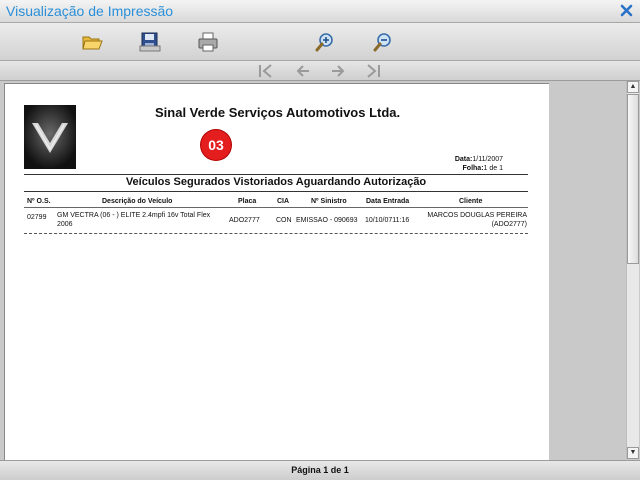 The image size is (640, 480). I want to click on previous-page-icon, so click(303, 71).